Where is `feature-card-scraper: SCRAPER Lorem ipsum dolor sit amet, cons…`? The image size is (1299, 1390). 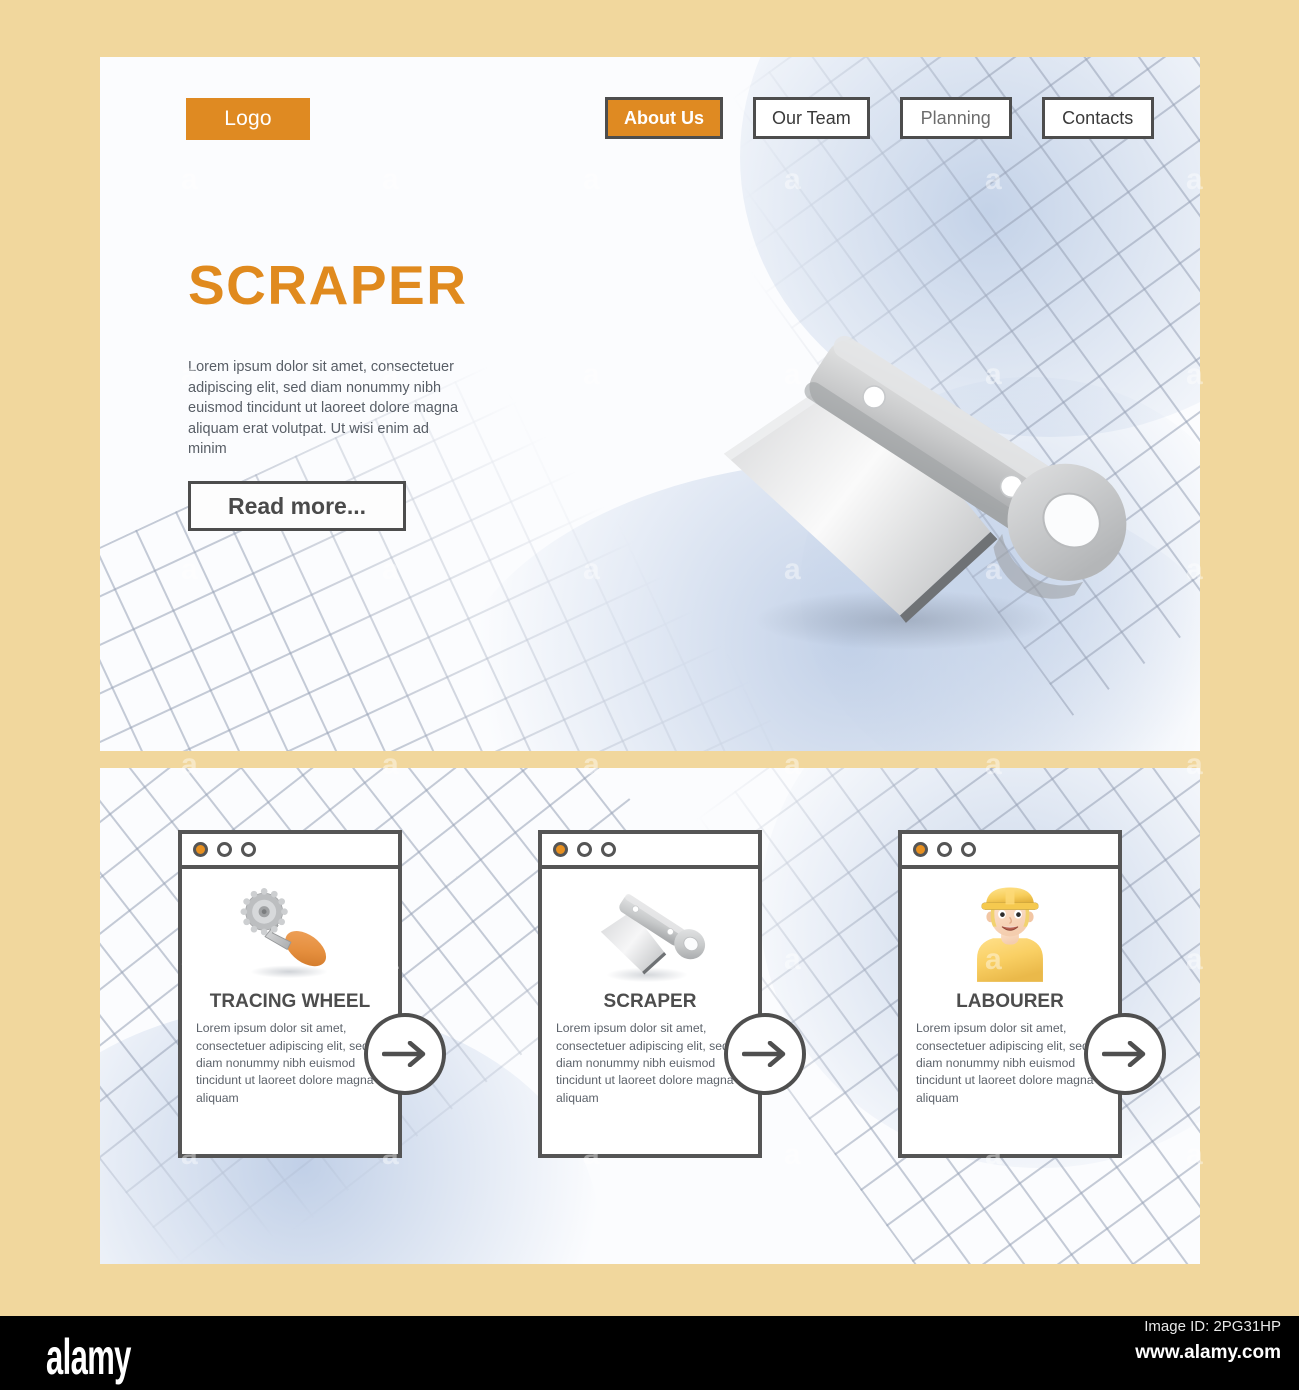 feature-card-scraper: SCRAPER Lorem ipsum dolor sit amet, cons… is located at coordinates (672, 995).